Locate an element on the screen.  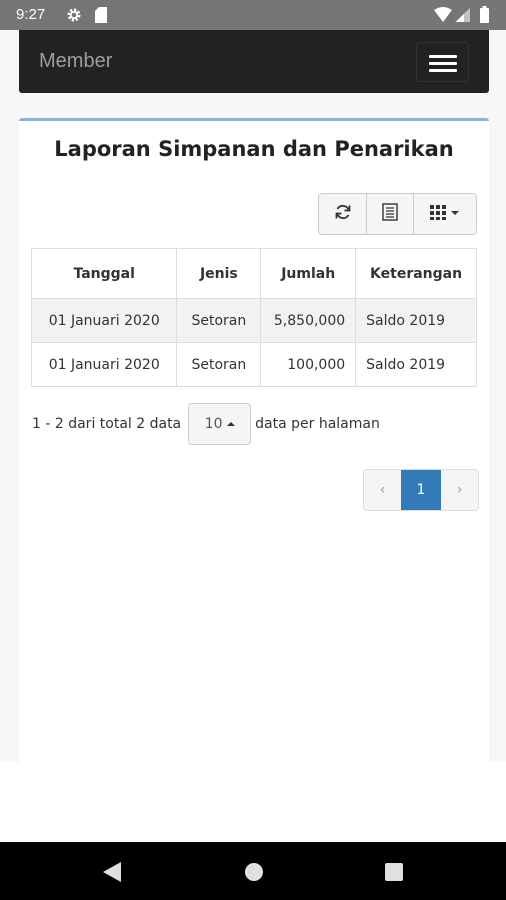
page-size-dropdown: 10 is located at coordinates (220, 424).